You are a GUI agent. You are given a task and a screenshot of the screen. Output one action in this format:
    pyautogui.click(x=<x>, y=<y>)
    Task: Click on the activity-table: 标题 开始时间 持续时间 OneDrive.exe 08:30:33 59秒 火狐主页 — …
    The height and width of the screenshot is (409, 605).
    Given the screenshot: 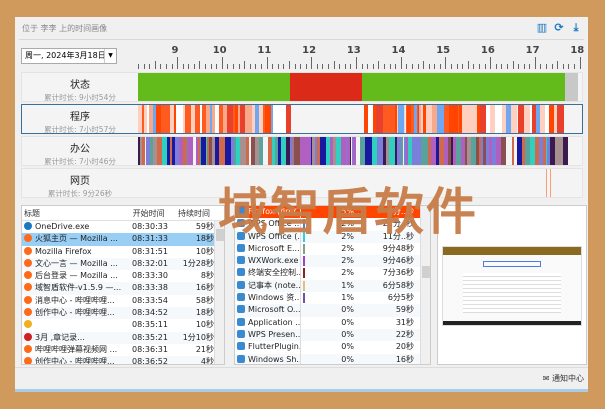 What is the action you would take?
    pyautogui.click(x=123, y=285)
    